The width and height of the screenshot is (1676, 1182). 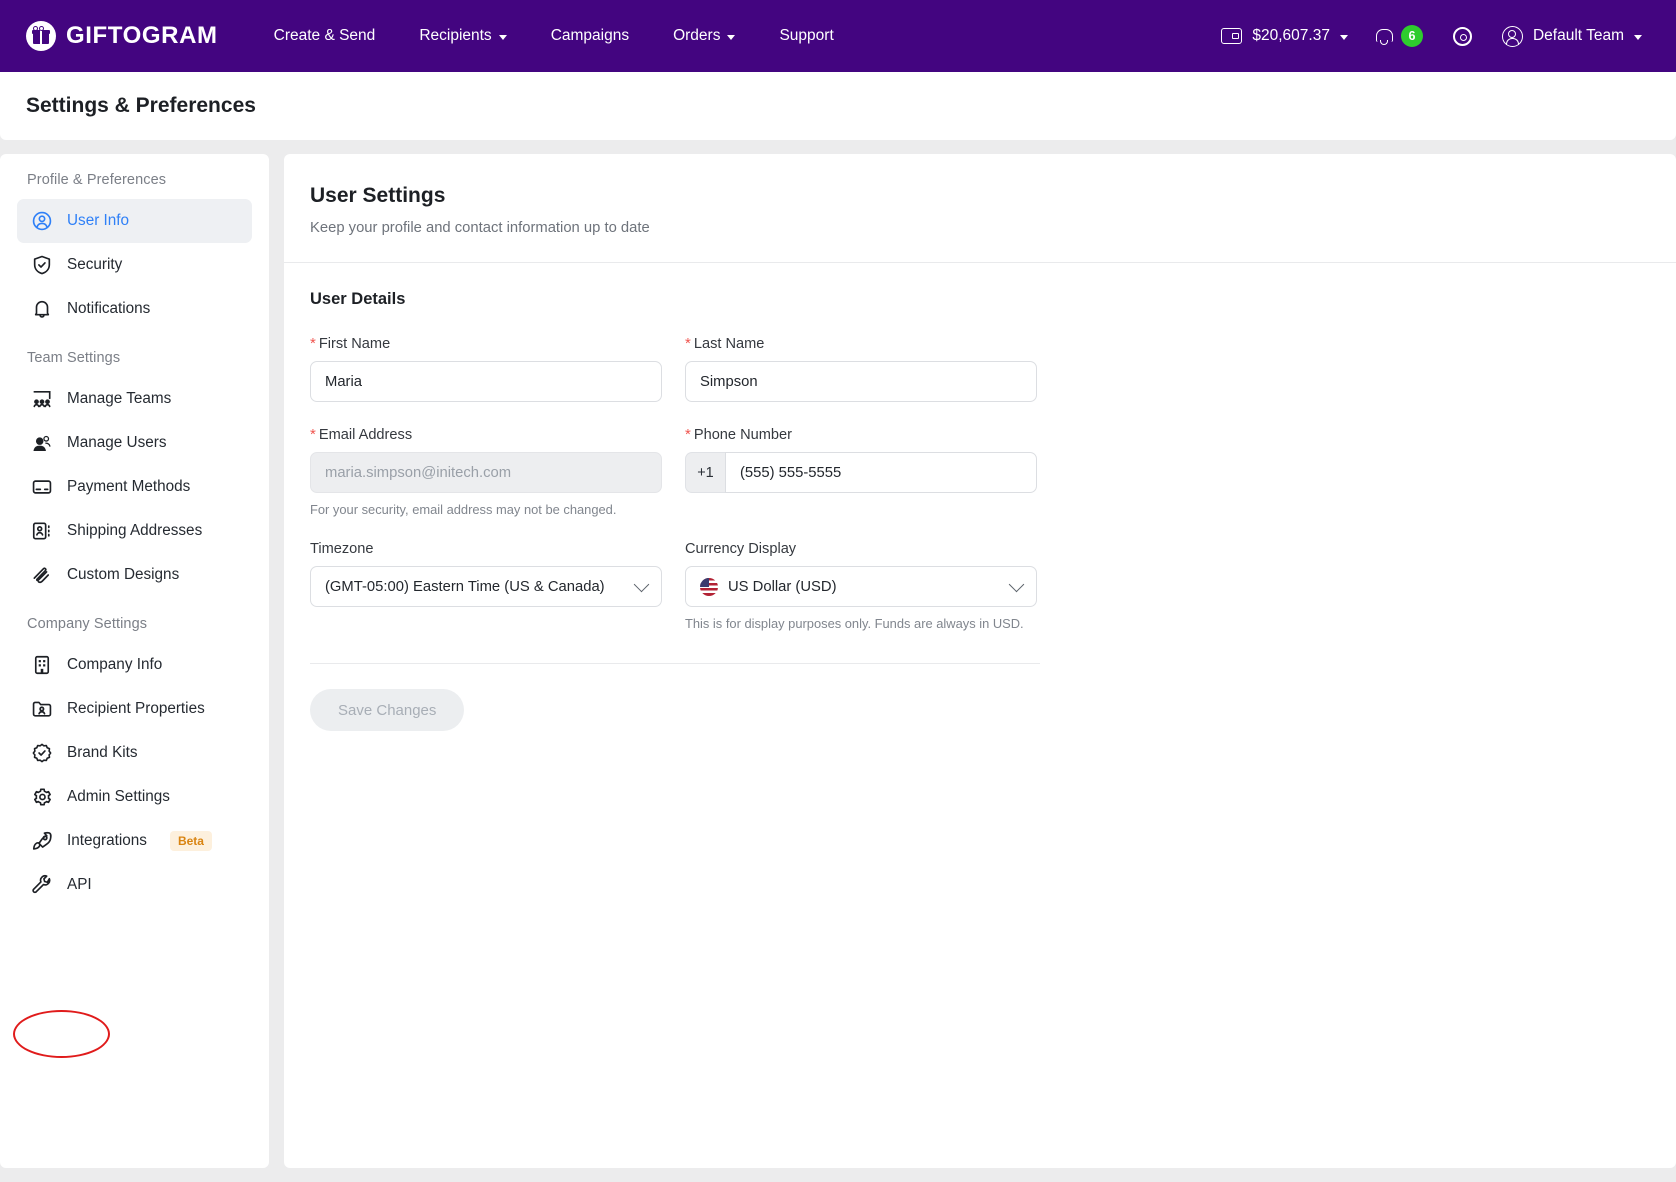 I want to click on timezone-value: (GMT-05:00) Eastern Time (US & Canada), so click(x=465, y=586).